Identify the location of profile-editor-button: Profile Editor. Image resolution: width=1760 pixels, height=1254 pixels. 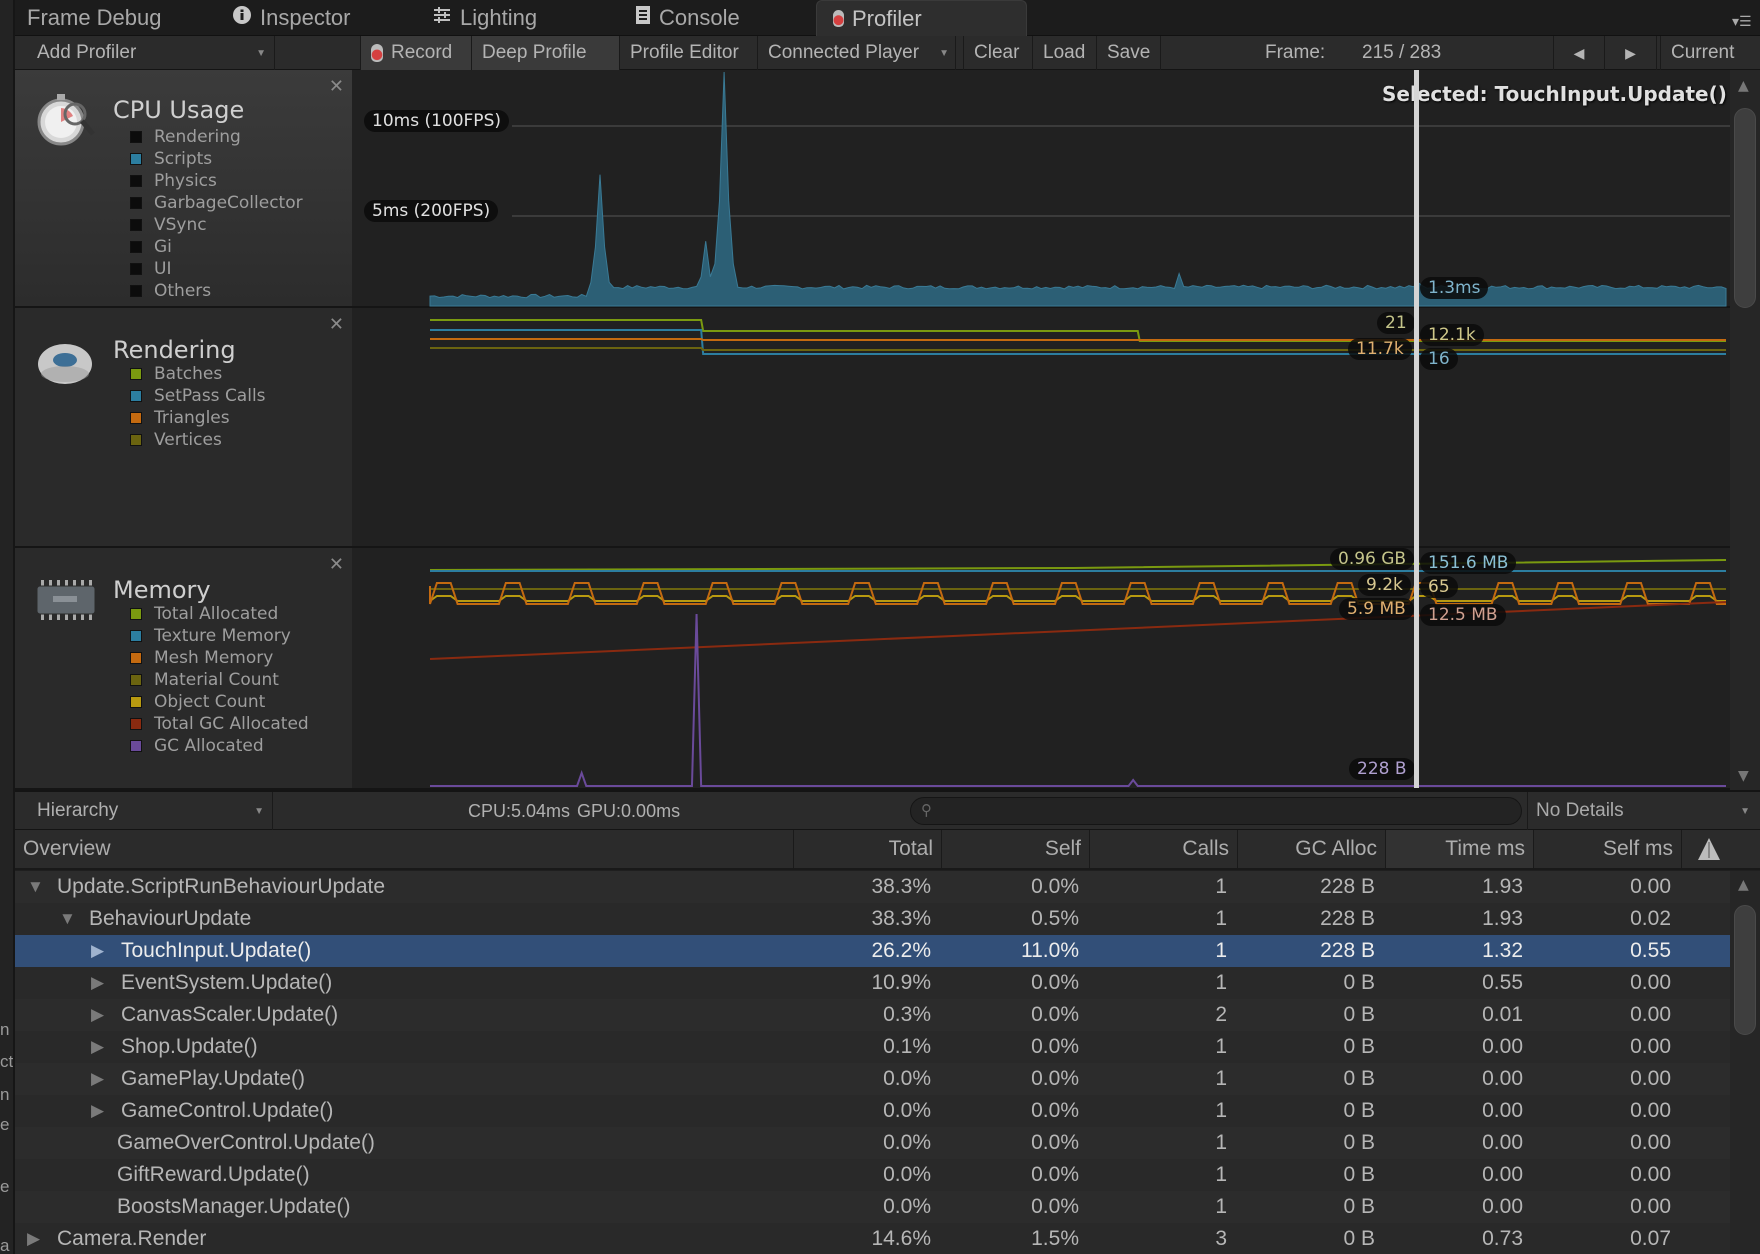
(689, 53).